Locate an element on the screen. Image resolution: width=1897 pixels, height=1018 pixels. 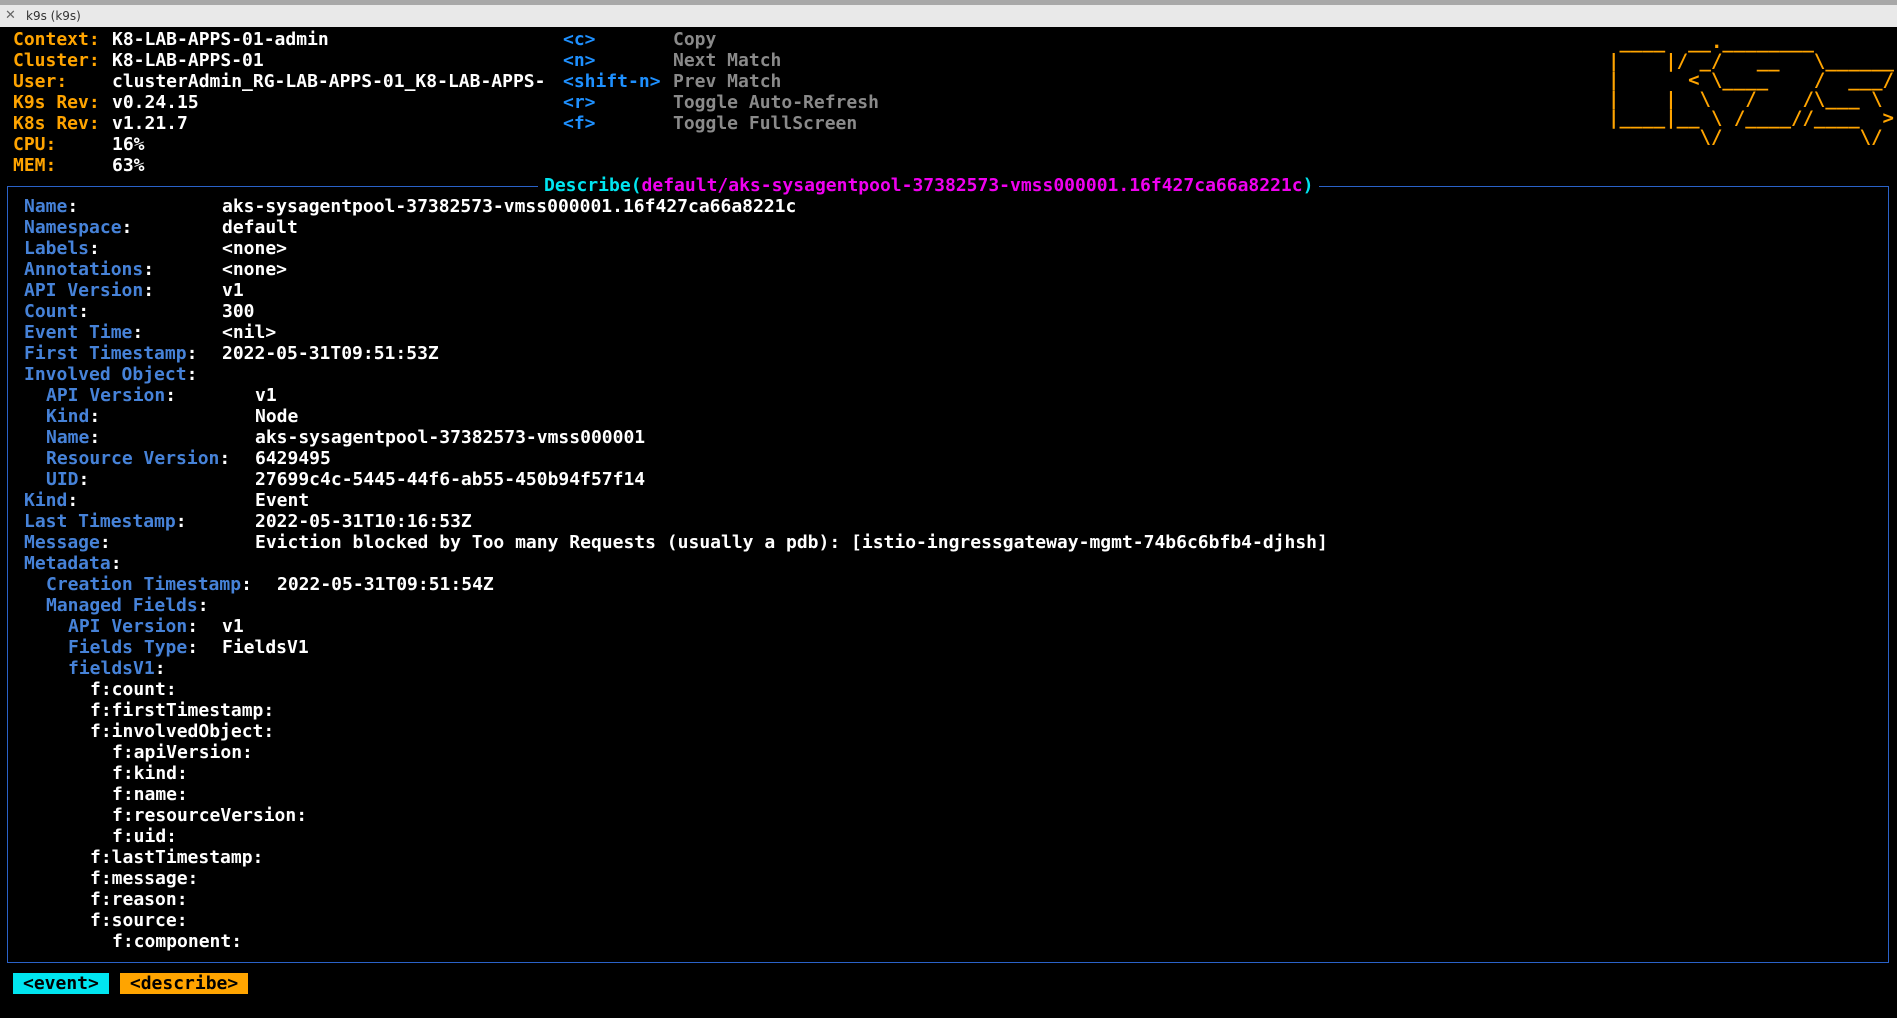
describe-key: f:kind: is located at coordinates (150, 773).